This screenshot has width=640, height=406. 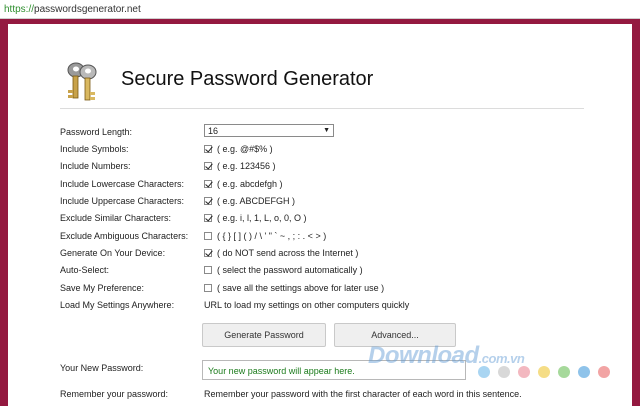 What do you see at coordinates (102, 368) in the screenshot?
I see `new-password-label: Your New Password:` at bounding box center [102, 368].